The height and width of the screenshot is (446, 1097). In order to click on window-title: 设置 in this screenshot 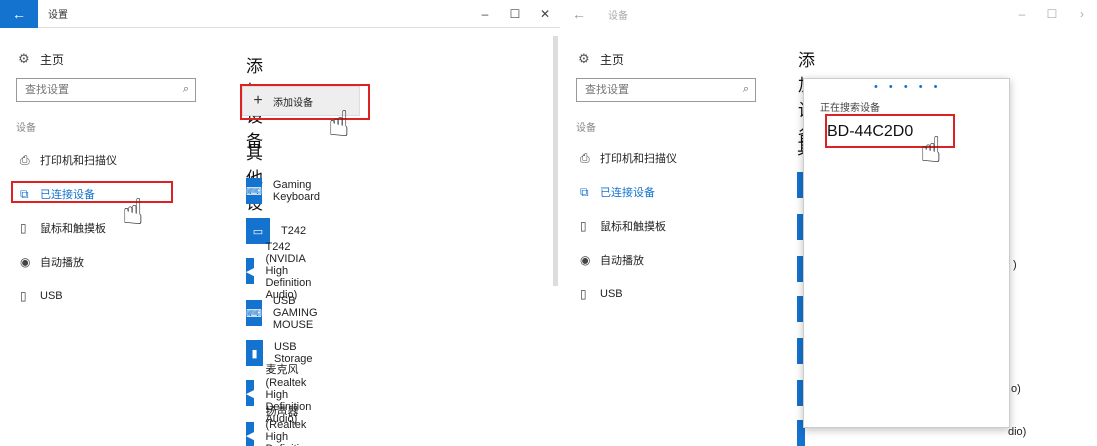, I will do `click(58, 15)`.